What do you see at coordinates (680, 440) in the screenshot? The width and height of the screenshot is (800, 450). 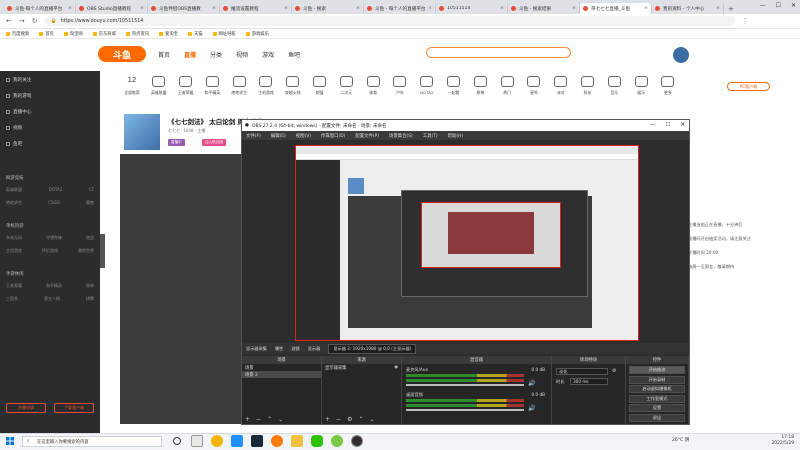 I see `weather: 26°C 阴` at bounding box center [680, 440].